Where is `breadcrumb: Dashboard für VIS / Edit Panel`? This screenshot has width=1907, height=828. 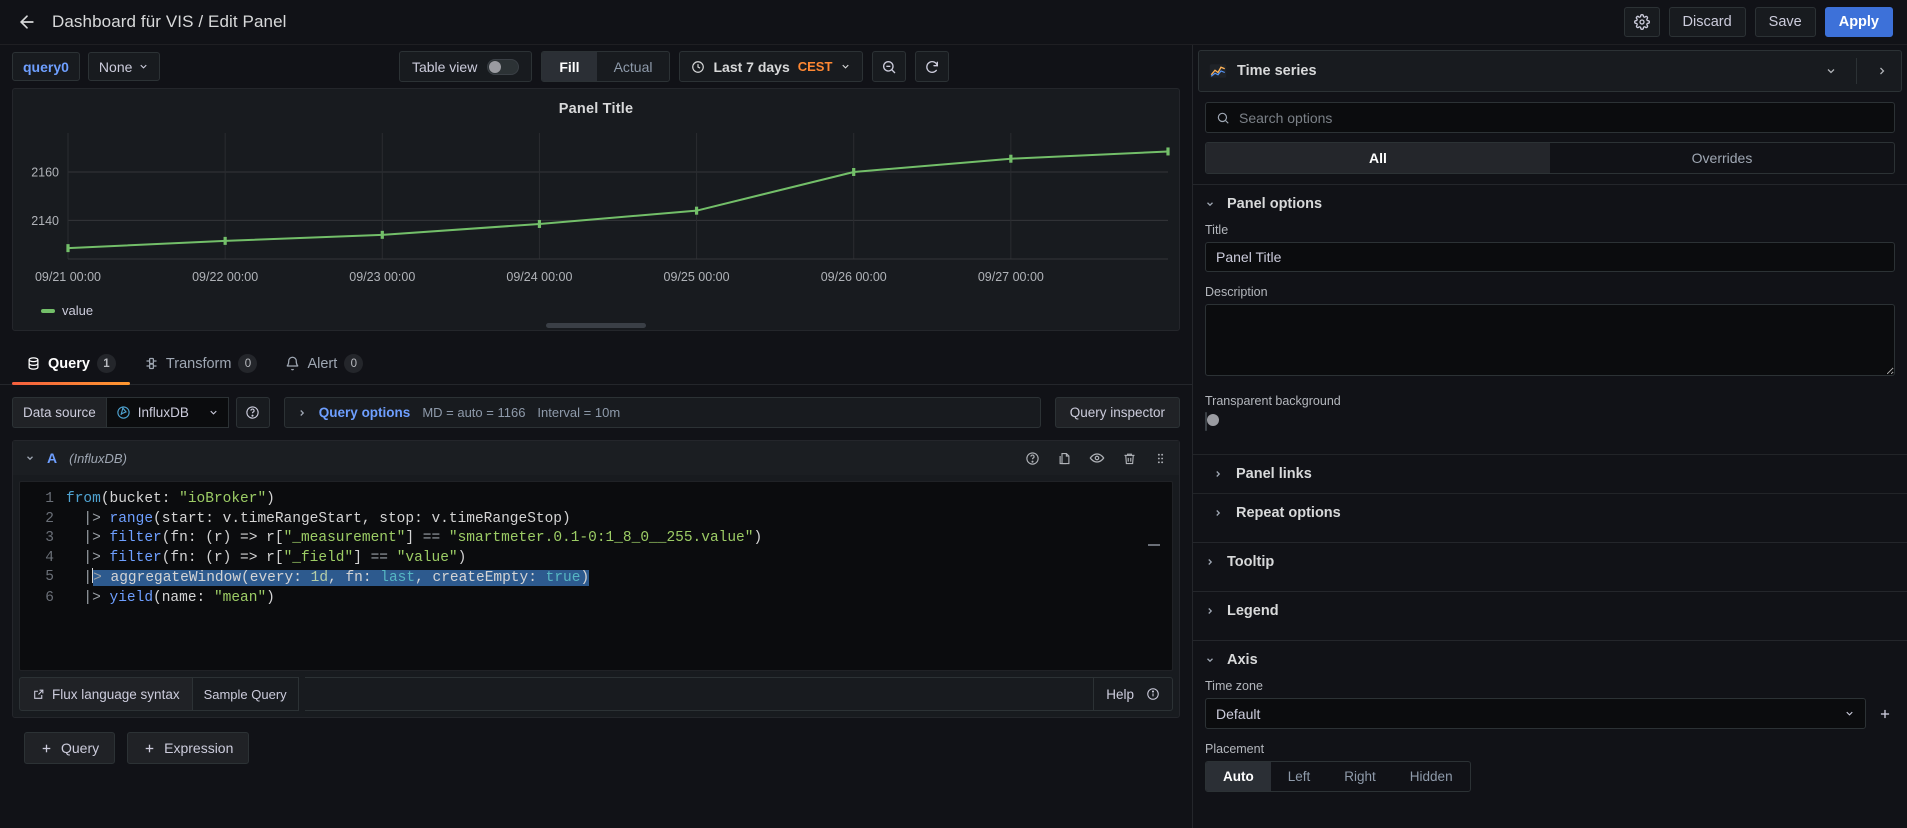
breadcrumb: Dashboard für VIS / Edit Panel is located at coordinates (169, 22).